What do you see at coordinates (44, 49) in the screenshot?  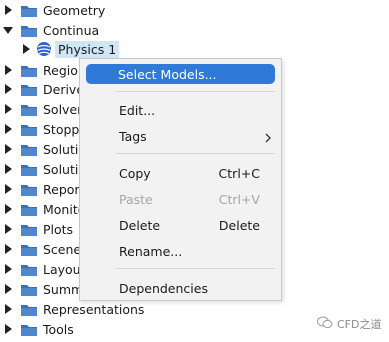 I see `physics-continuum-icon` at bounding box center [44, 49].